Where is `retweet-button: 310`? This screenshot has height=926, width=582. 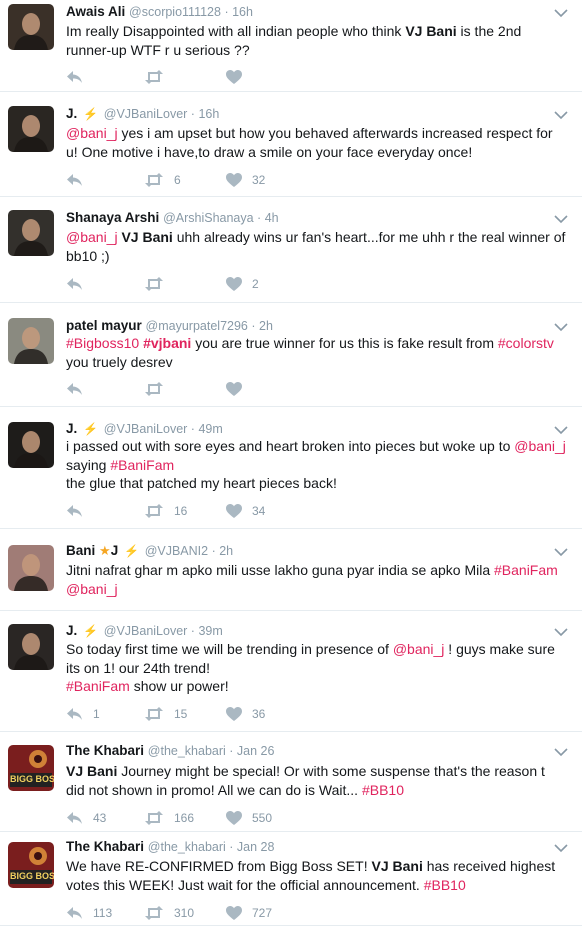 retweet-button: 310 is located at coordinates (169, 913).